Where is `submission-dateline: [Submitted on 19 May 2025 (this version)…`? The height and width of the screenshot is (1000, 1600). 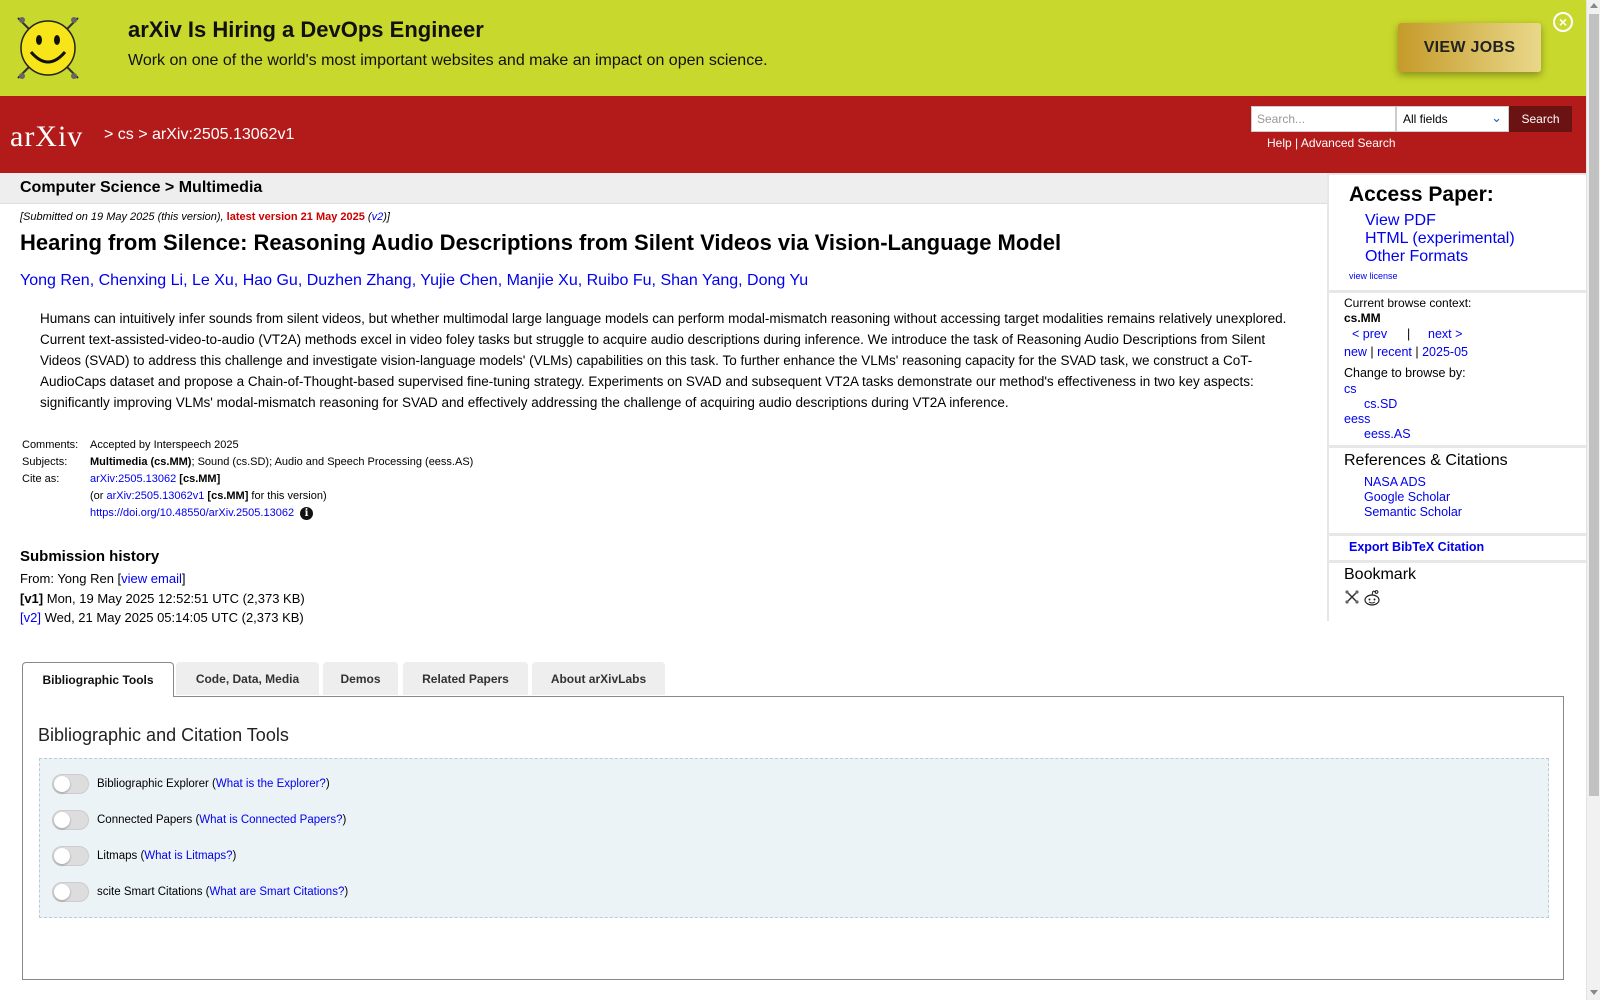
submission-dateline: [Submitted on 19 May 2025 (this version)… is located at coordinates (205, 217).